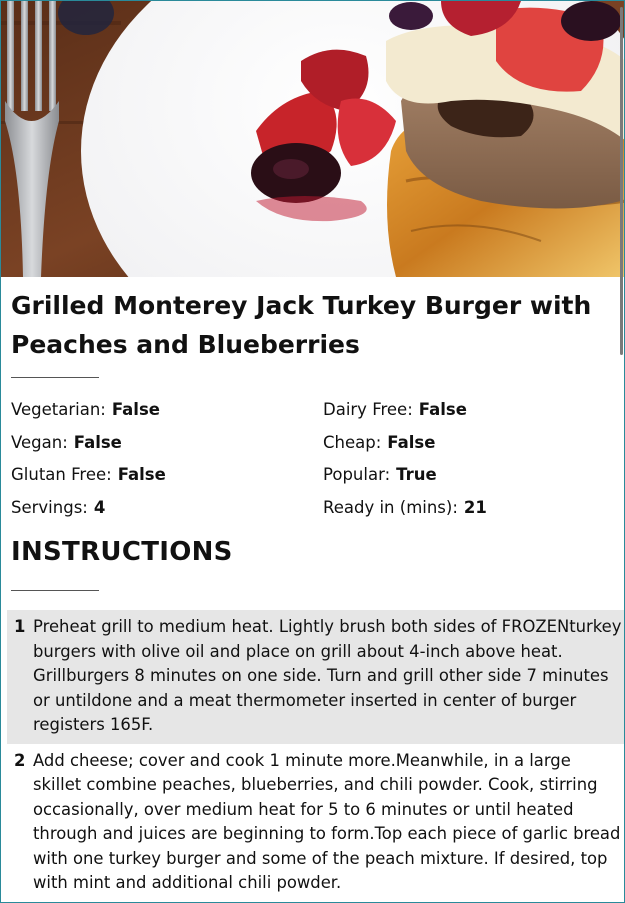  Describe the element at coordinates (58, 409) in the screenshot. I see `property-label: Vegetarian:` at that location.